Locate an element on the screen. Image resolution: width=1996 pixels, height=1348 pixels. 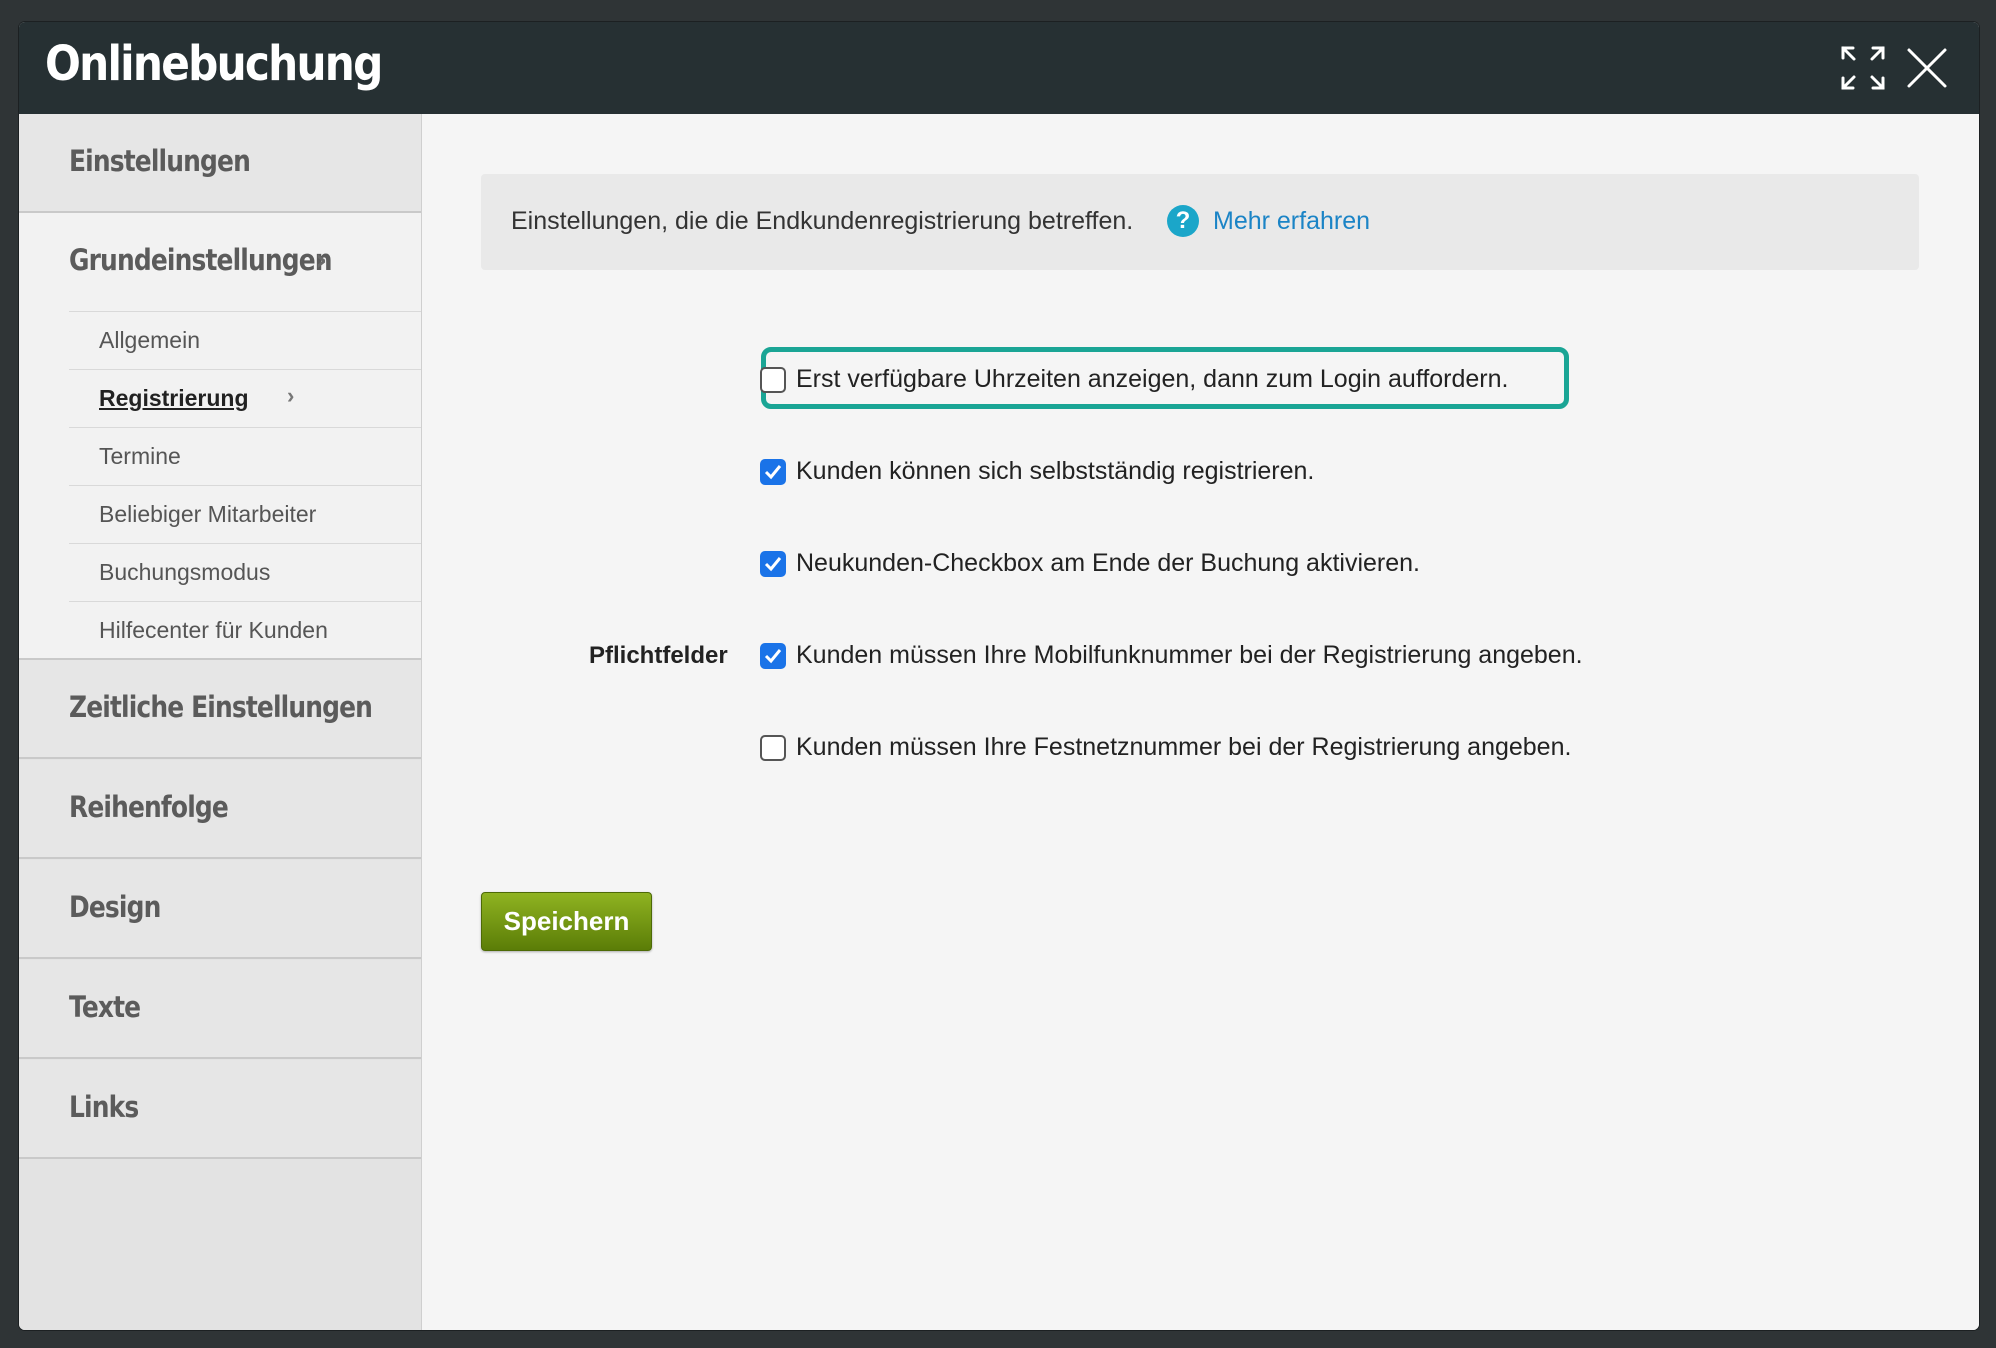
sidebar-item-label: Beliebiger Mitarbeiter is located at coordinates (208, 514).